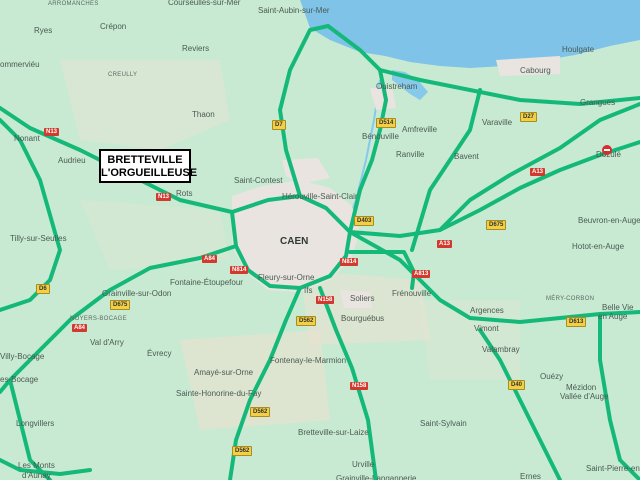  I want to click on place-label: Fleury-sur-Orne, so click(286, 277).